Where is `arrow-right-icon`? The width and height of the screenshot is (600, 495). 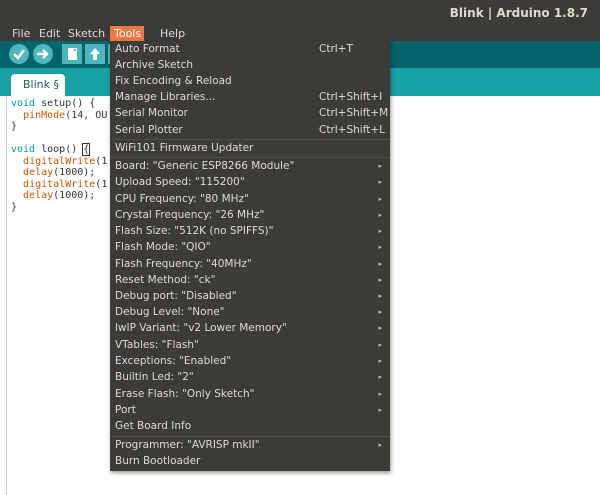
arrow-right-icon is located at coordinates (43, 54).